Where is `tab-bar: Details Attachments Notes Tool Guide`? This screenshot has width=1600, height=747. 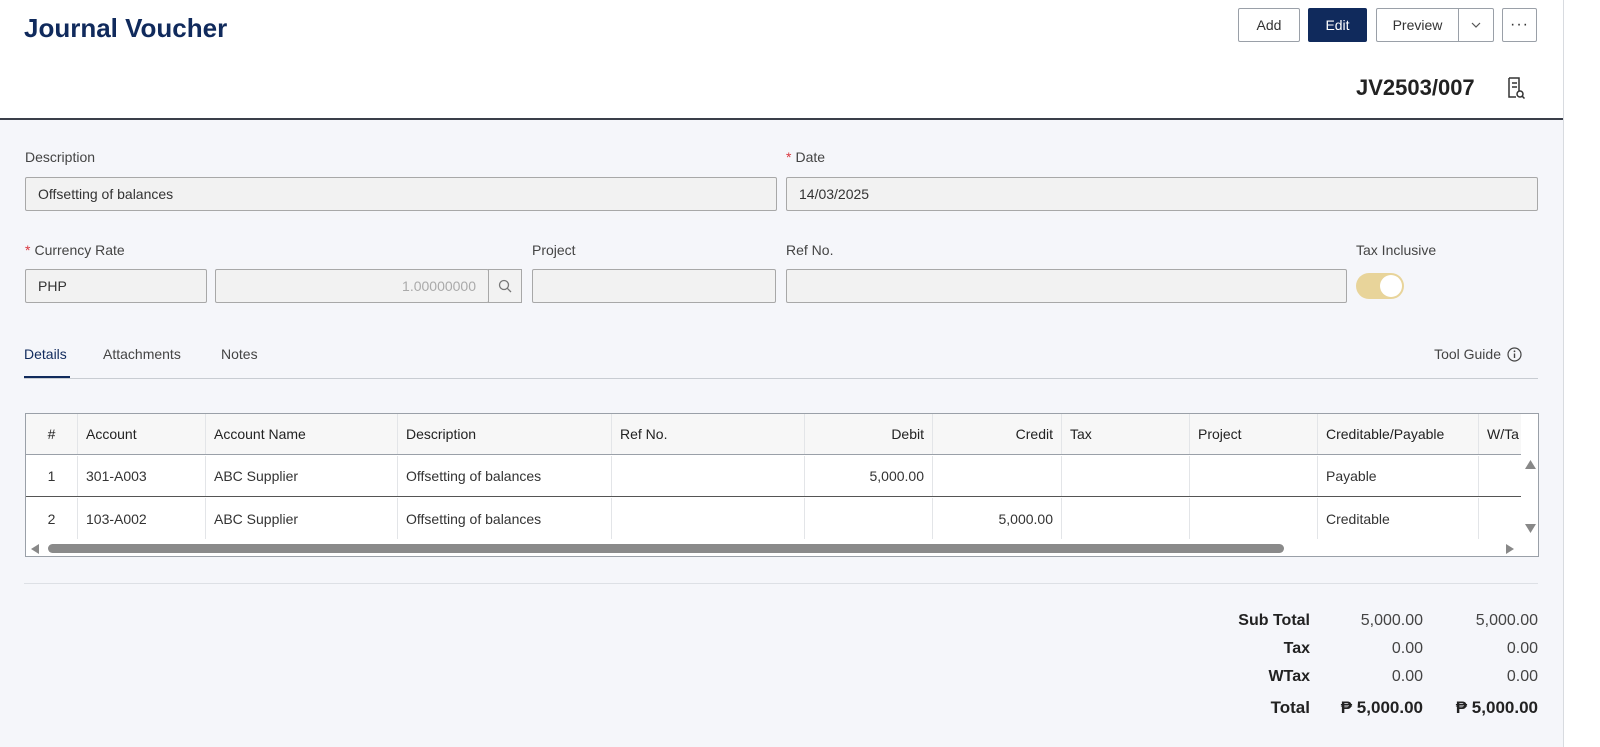 tab-bar: Details Attachments Notes Tool Guide is located at coordinates (781, 357).